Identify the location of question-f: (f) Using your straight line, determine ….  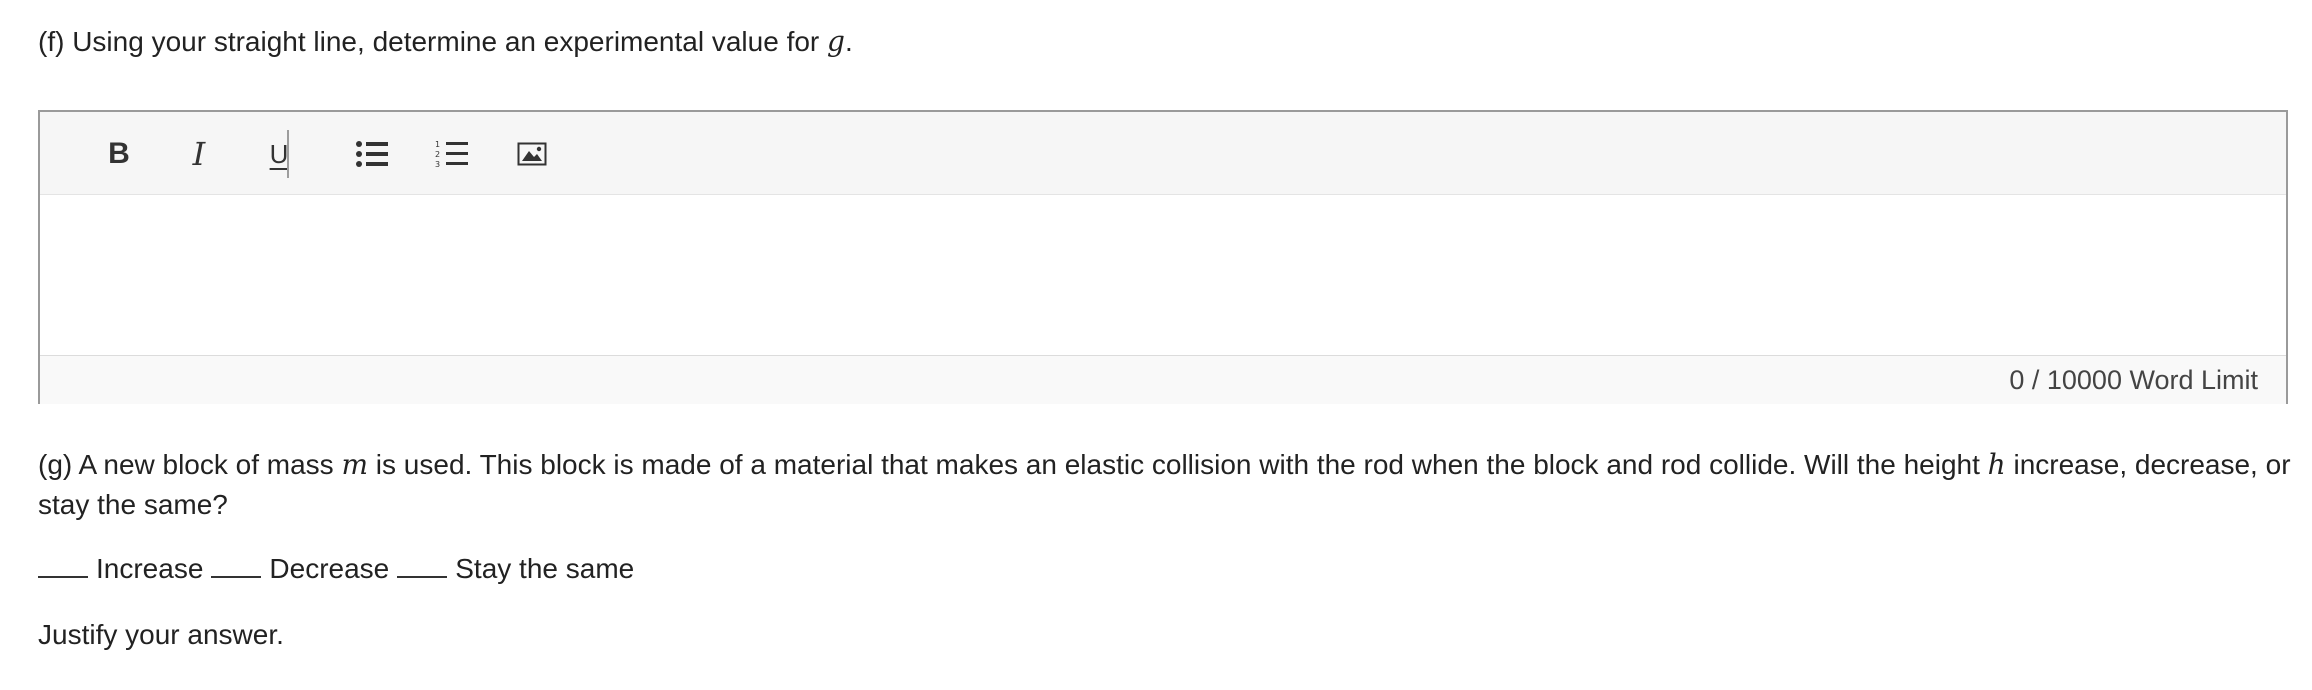
(445, 42).